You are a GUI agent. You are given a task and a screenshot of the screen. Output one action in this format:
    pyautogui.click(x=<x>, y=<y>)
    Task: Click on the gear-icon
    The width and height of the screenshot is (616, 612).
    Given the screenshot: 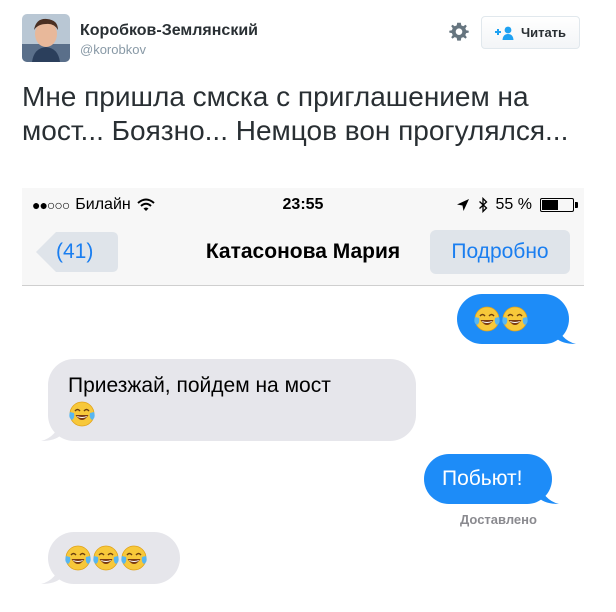 What is the action you would take?
    pyautogui.click(x=459, y=32)
    